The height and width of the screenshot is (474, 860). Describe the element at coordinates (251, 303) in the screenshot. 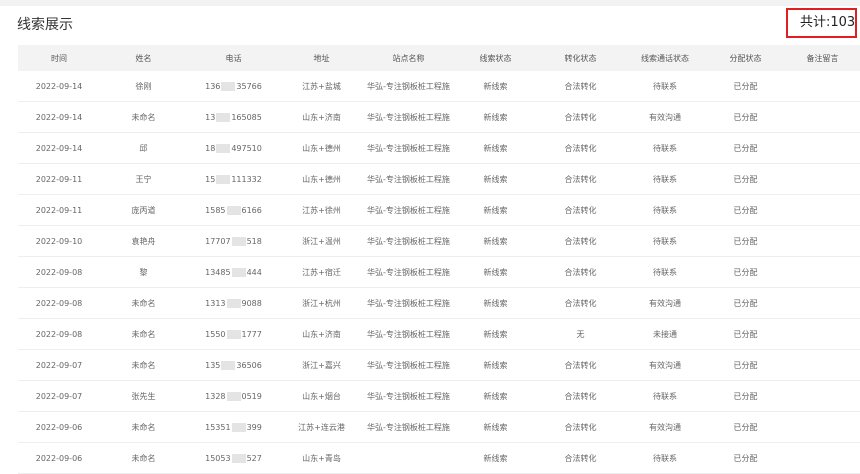

I see `phone-suffix: 9088` at that location.